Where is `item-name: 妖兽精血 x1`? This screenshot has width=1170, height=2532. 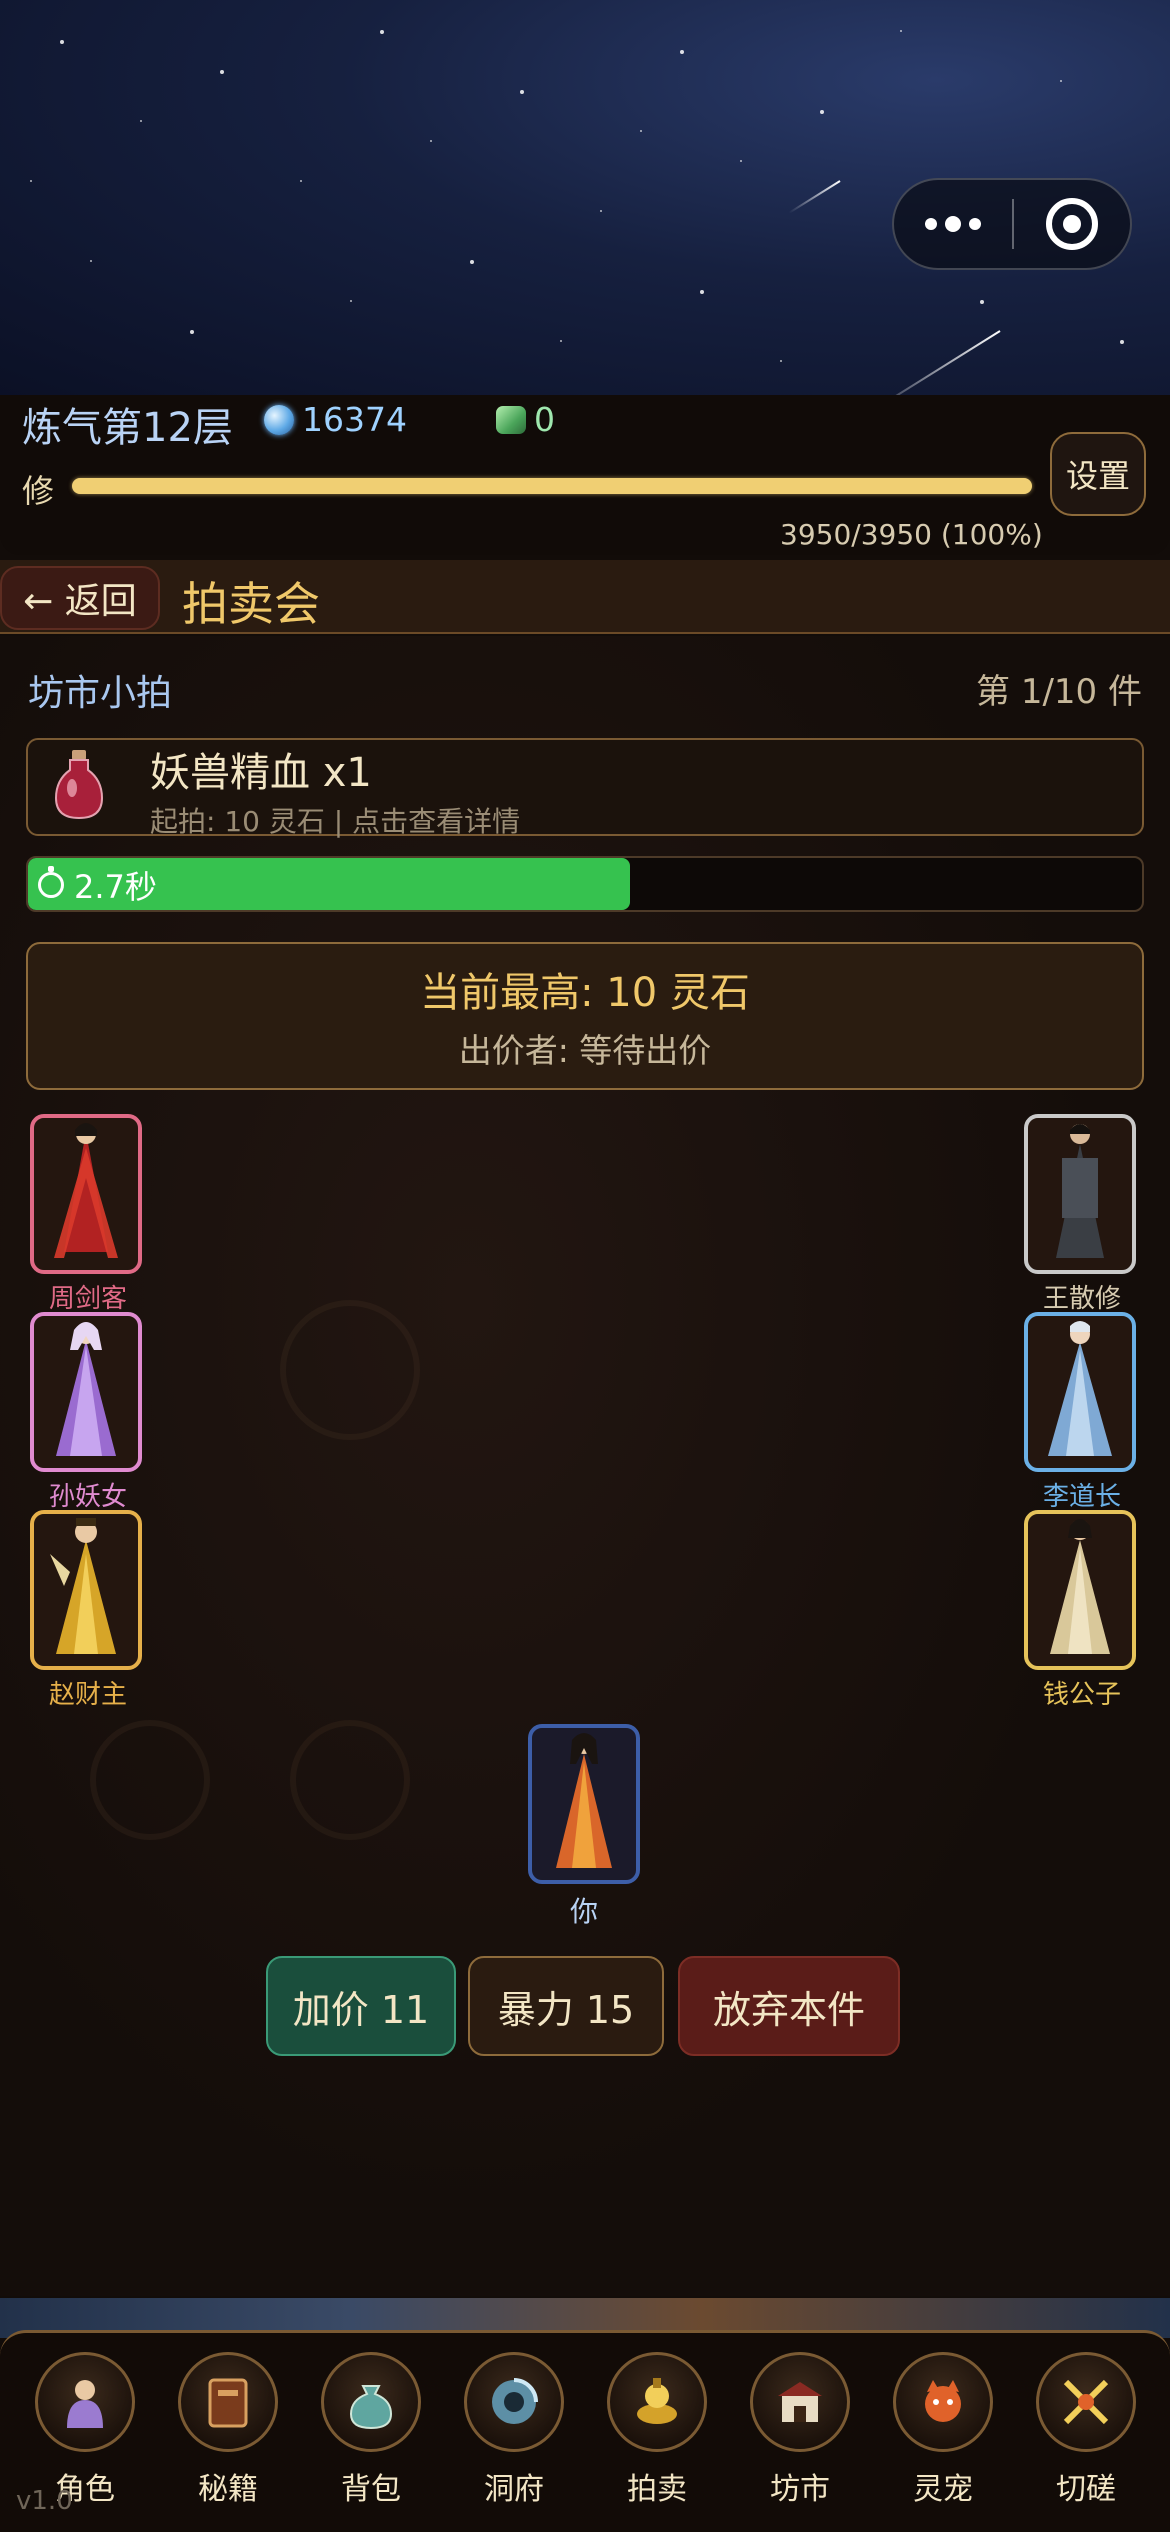
item-name: 妖兽精血 x1 is located at coordinates (261, 773).